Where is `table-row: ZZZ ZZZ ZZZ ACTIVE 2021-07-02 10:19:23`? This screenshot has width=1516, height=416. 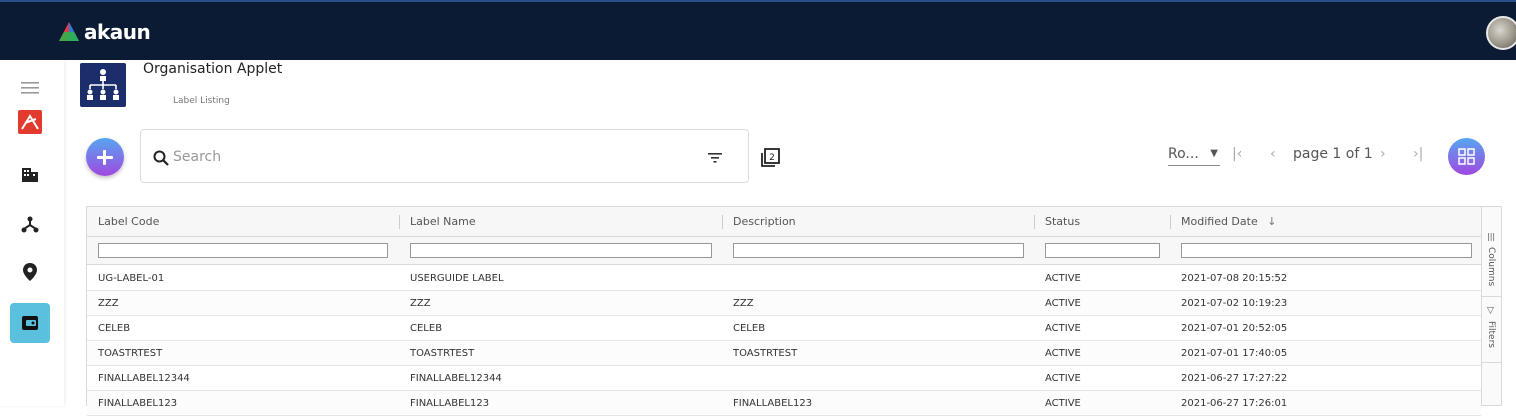 table-row: ZZZ ZZZ ZZZ ACTIVE 2021-07-02 10:19:23 is located at coordinates (784, 303).